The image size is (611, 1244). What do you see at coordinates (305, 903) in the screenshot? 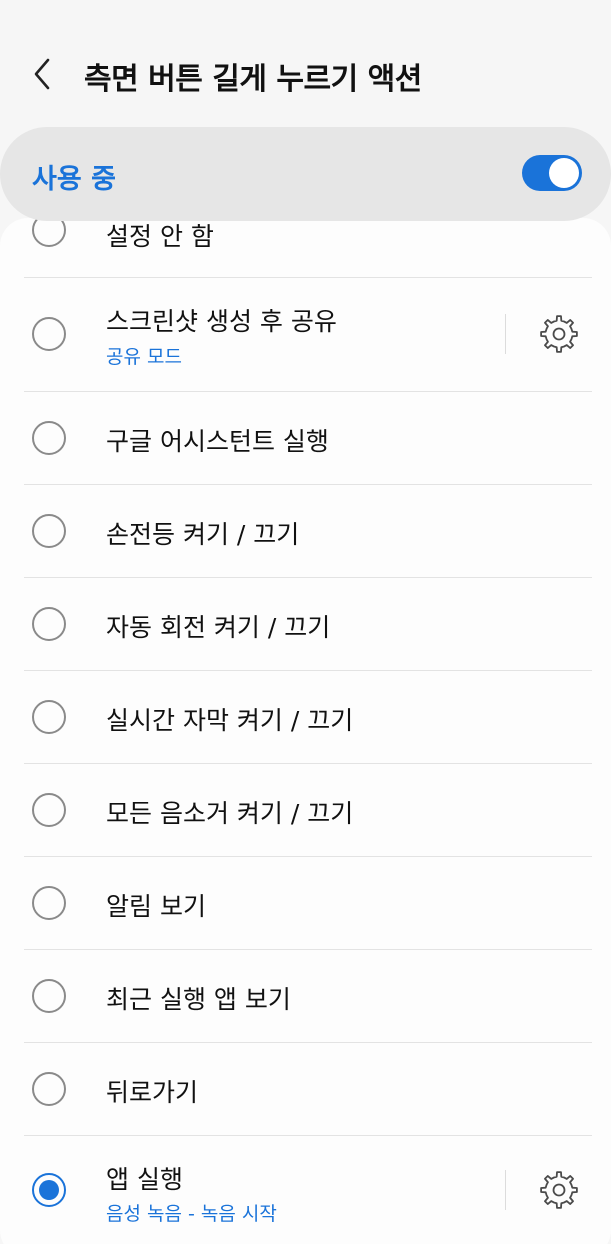
I see `option-row-notifications: 알림 보기` at bounding box center [305, 903].